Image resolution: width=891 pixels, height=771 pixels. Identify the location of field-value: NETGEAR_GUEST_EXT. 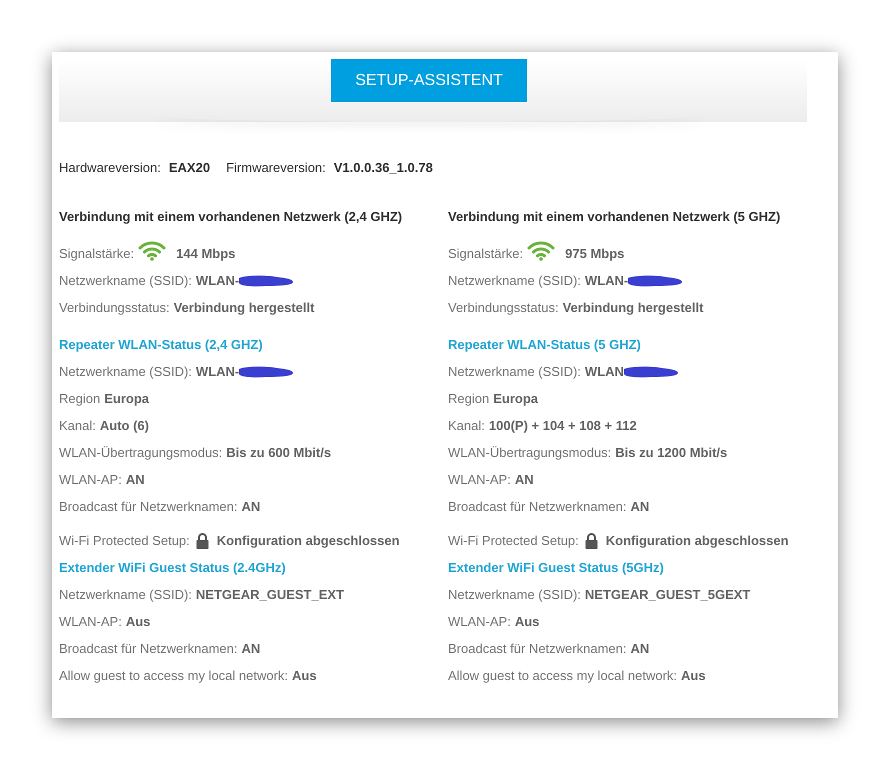
(270, 594).